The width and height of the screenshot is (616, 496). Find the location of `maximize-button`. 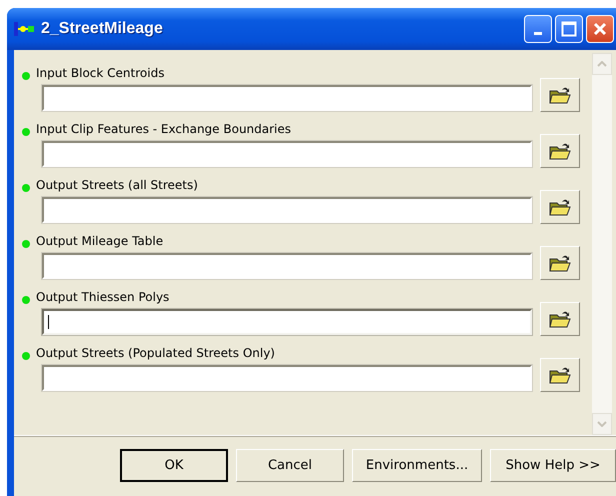

maximize-button is located at coordinates (569, 29).